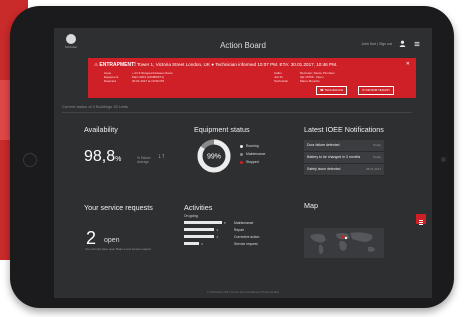 The width and height of the screenshot is (466, 317). What do you see at coordinates (311, 205) in the screenshot?
I see `map-title: Map` at bounding box center [311, 205].